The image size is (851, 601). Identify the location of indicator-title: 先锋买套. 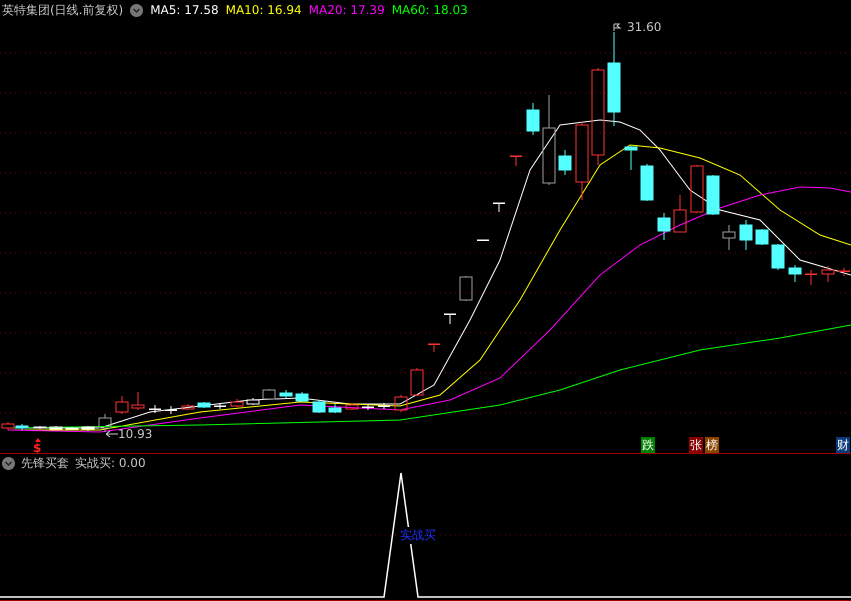
(45, 463).